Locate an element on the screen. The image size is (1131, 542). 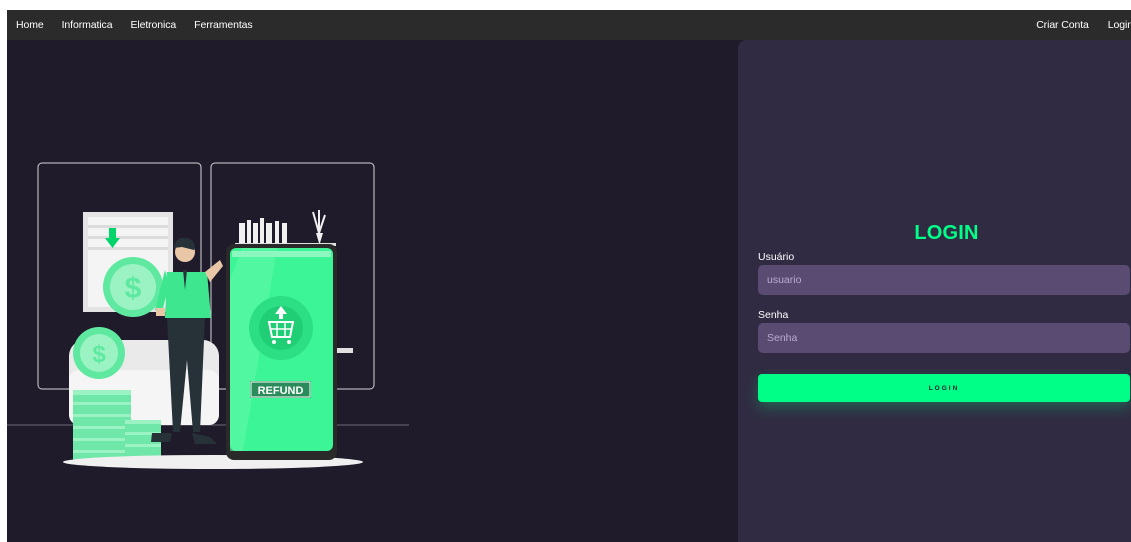
nav-link-informatica: Informatica is located at coordinates (87, 25).